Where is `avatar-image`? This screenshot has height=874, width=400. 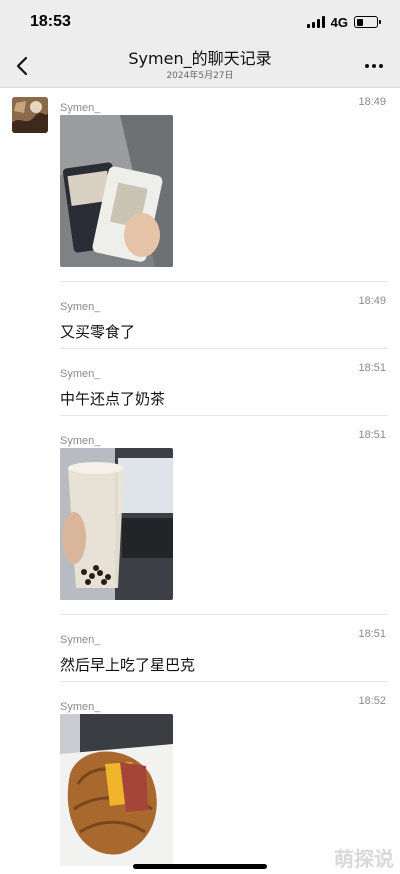 avatar-image is located at coordinates (30, 115).